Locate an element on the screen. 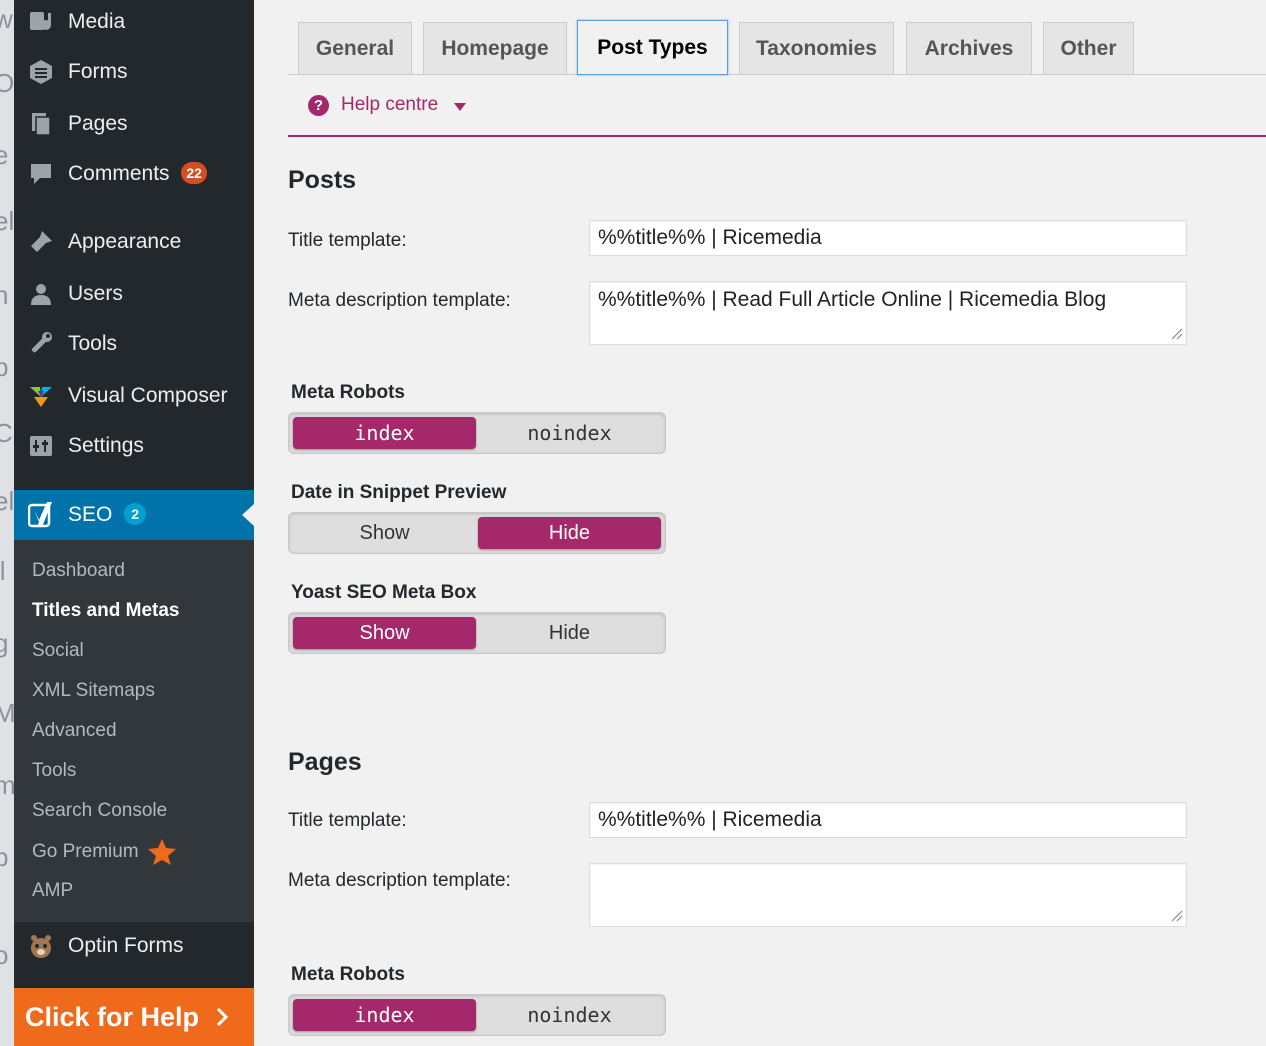 This screenshot has height=1046, width=1266. help-centre-toggle: ? Help centre is located at coordinates (387, 105).